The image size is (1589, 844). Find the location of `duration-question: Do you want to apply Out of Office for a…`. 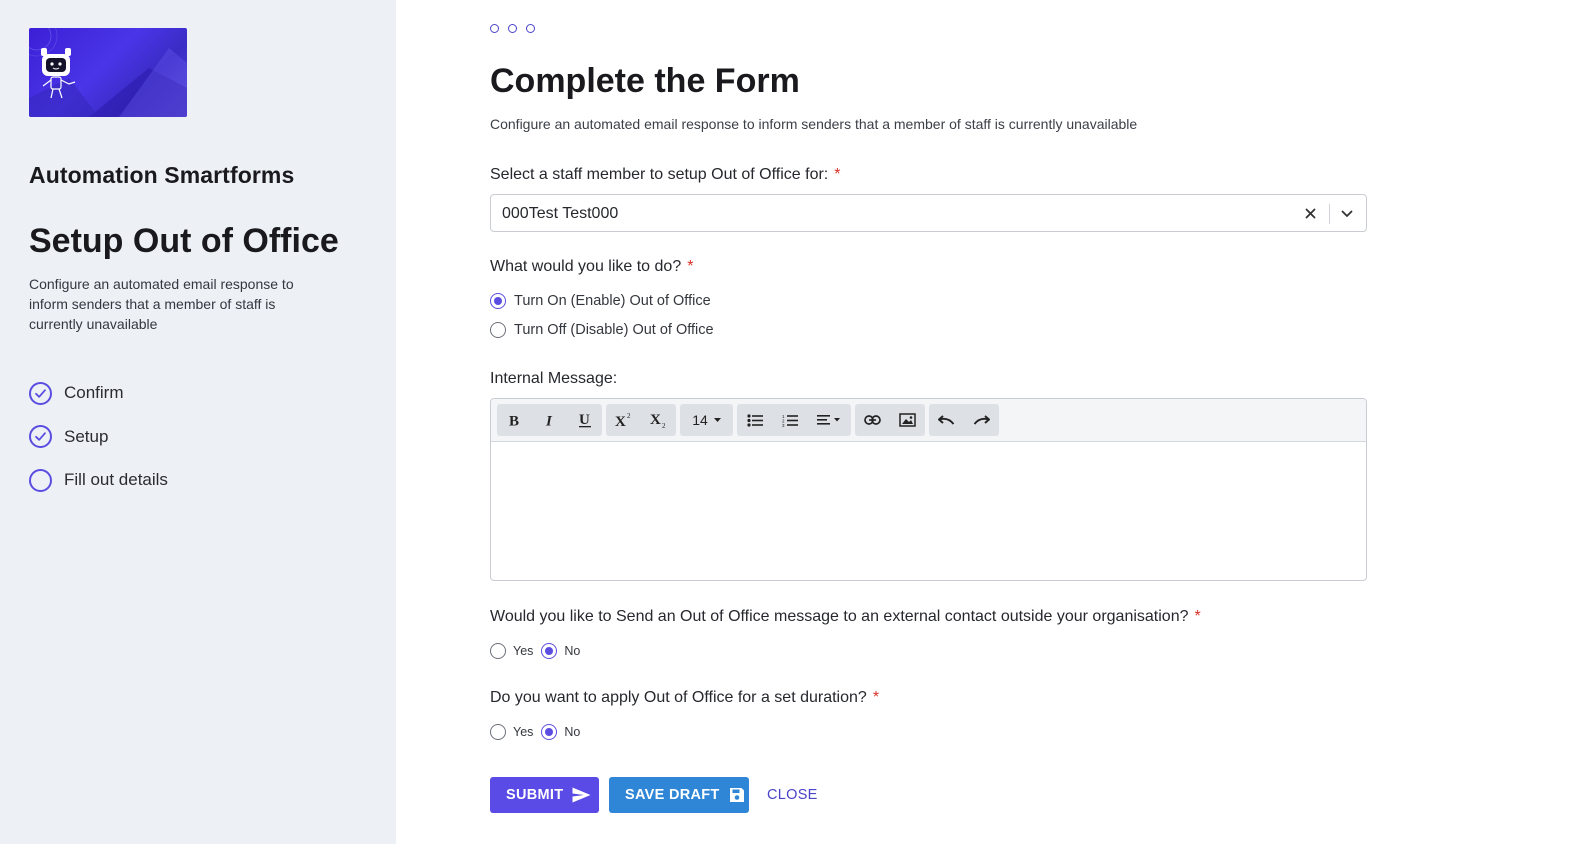

duration-question: Do you want to apply Out of Office for a… is located at coordinates (684, 698).